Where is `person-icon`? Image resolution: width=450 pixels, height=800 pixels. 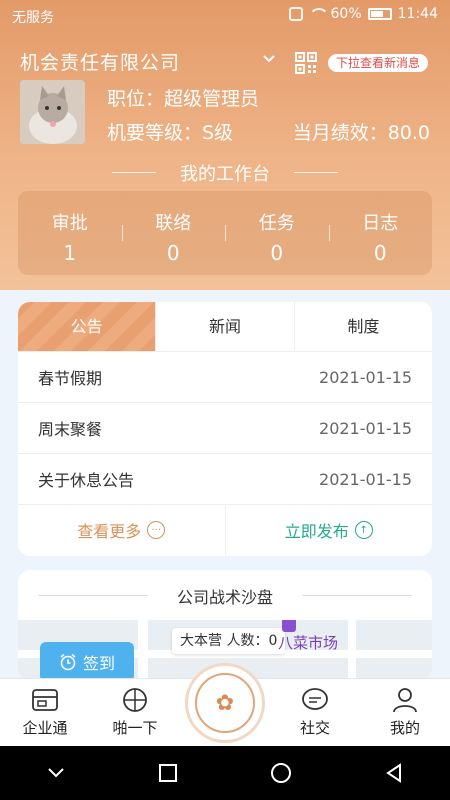 person-icon is located at coordinates (405, 700).